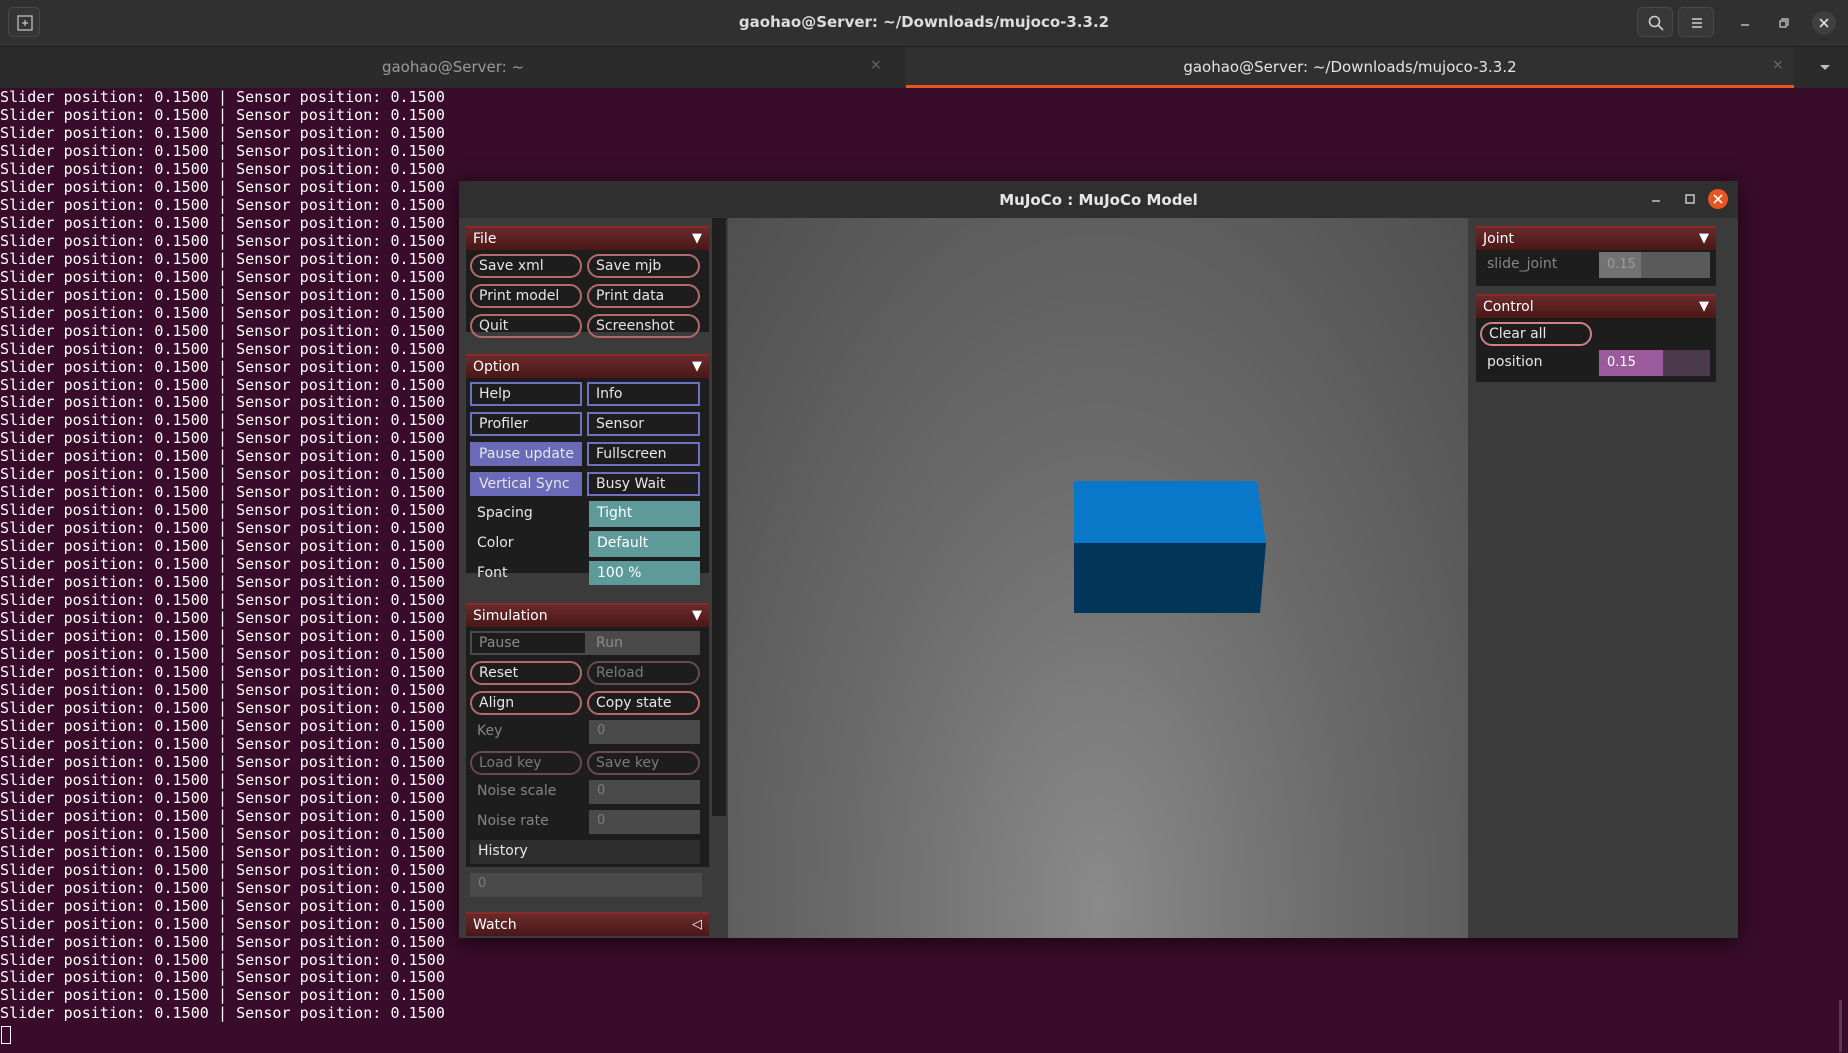 The height and width of the screenshot is (1053, 1848). I want to click on help-toggle: Help, so click(526, 394).